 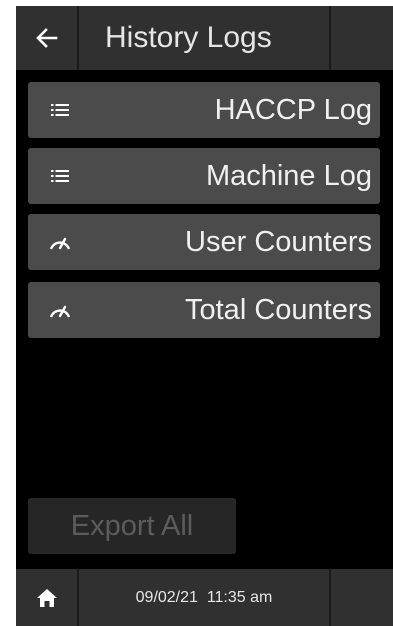 I want to click on footer-bar: 09/02/21 11:35 am, so click(x=204, y=597).